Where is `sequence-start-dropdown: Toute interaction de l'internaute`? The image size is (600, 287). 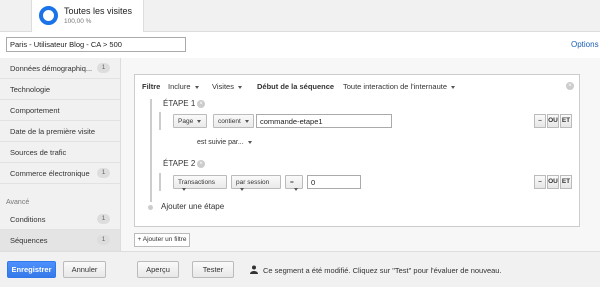
sequence-start-dropdown: Toute interaction de l'internaute is located at coordinates (399, 86).